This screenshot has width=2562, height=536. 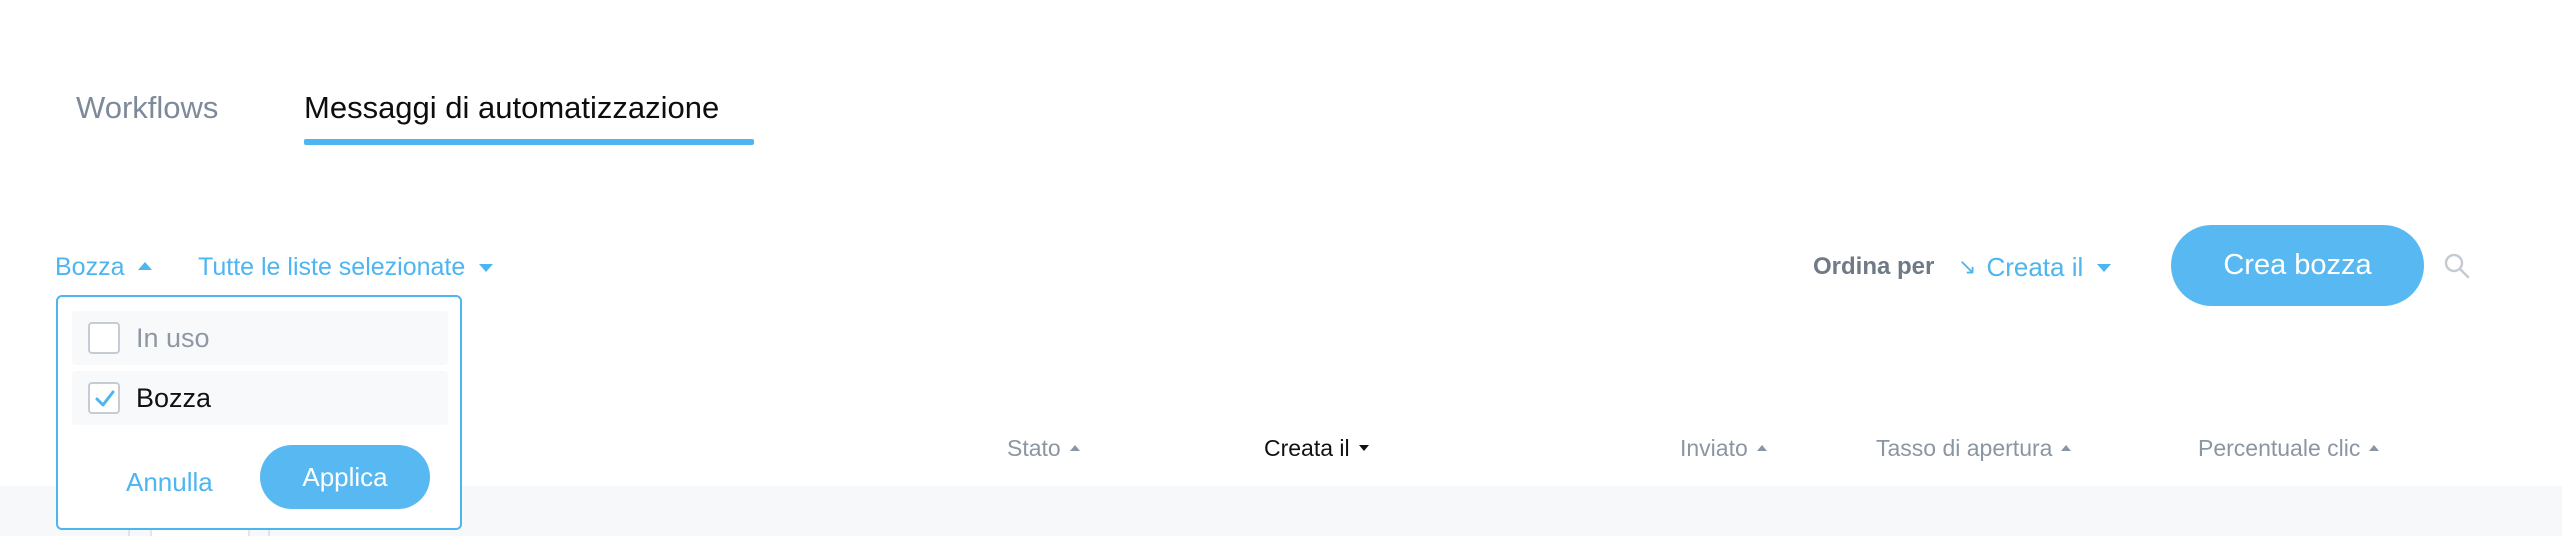 I want to click on column-header-creata-il: Creata il, so click(x=1316, y=448).